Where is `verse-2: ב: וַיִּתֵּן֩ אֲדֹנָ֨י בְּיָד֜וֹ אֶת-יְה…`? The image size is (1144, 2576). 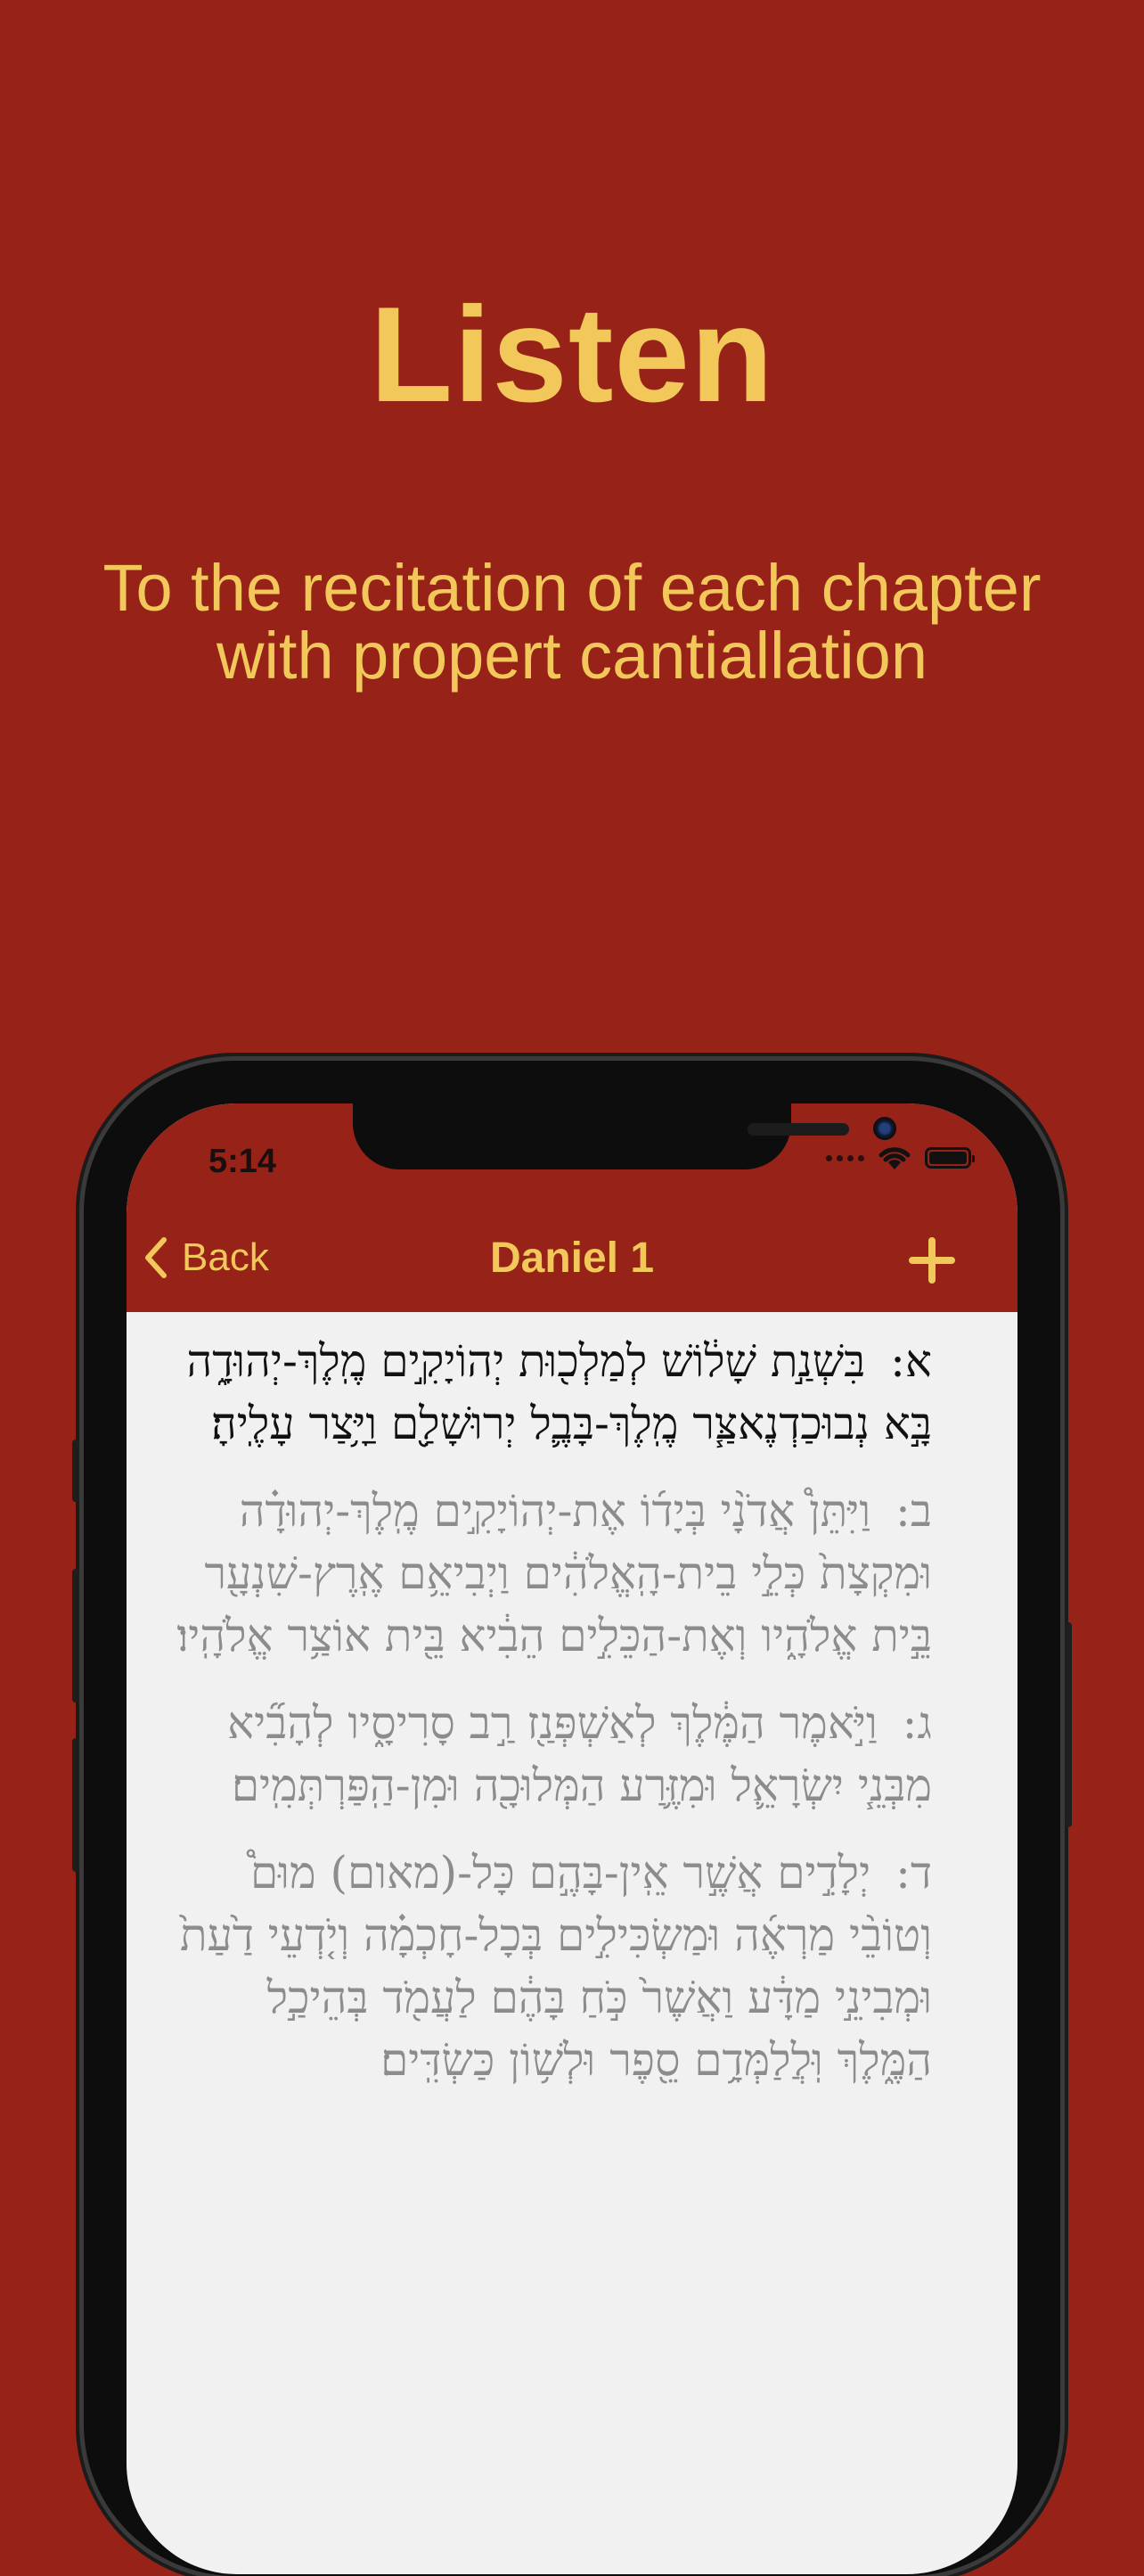 verse-2: ב: וַיִּתֵּן֩ אֲדֹנָ֨י בְּיָד֜וֹ אֶת-יְה… is located at coordinates (551, 1573).